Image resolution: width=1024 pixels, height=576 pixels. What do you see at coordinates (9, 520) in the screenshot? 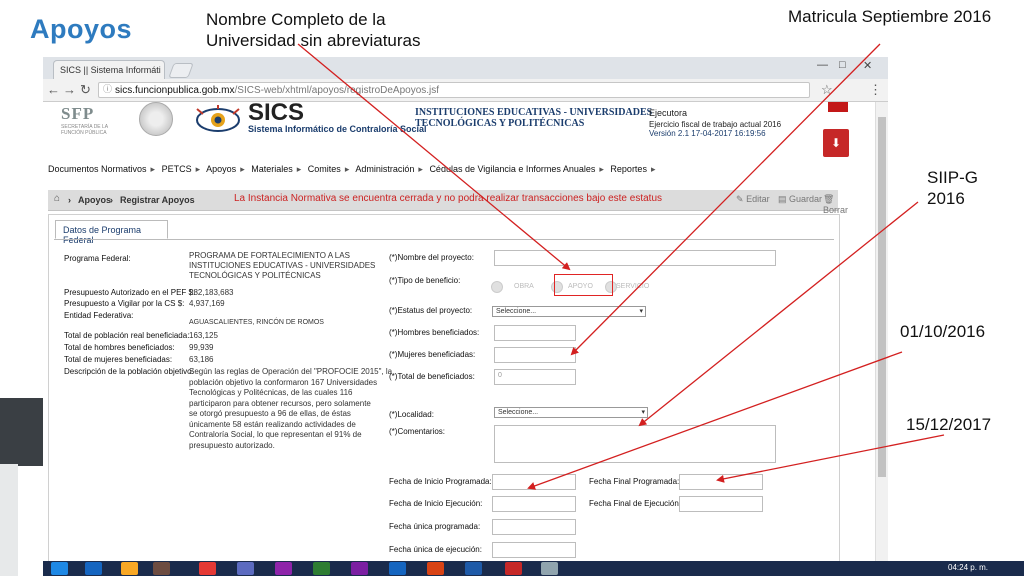
I see `left-accent-strip` at bounding box center [9, 520].